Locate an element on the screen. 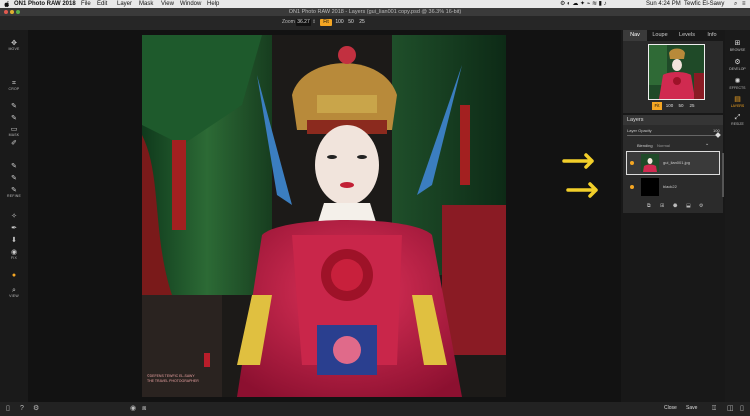 Image resolution: width=750 pixels, height=416 pixels. list-icon: ≡ is located at coordinates (744, 4).